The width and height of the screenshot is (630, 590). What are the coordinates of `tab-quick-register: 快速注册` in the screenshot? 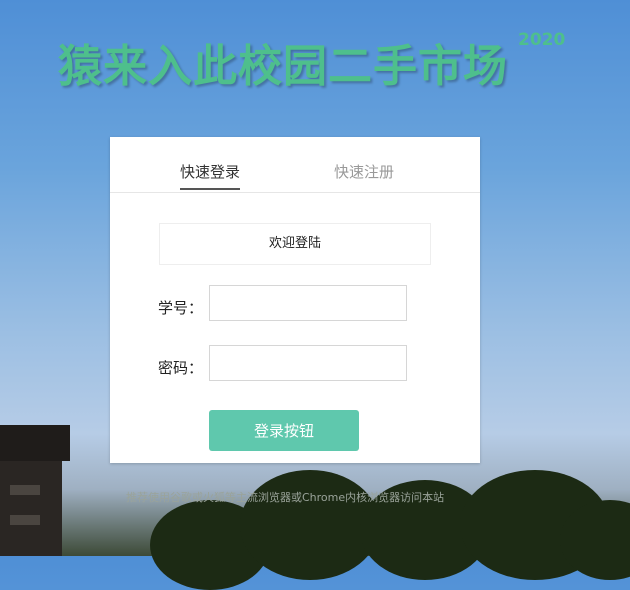 It's located at (364, 171).